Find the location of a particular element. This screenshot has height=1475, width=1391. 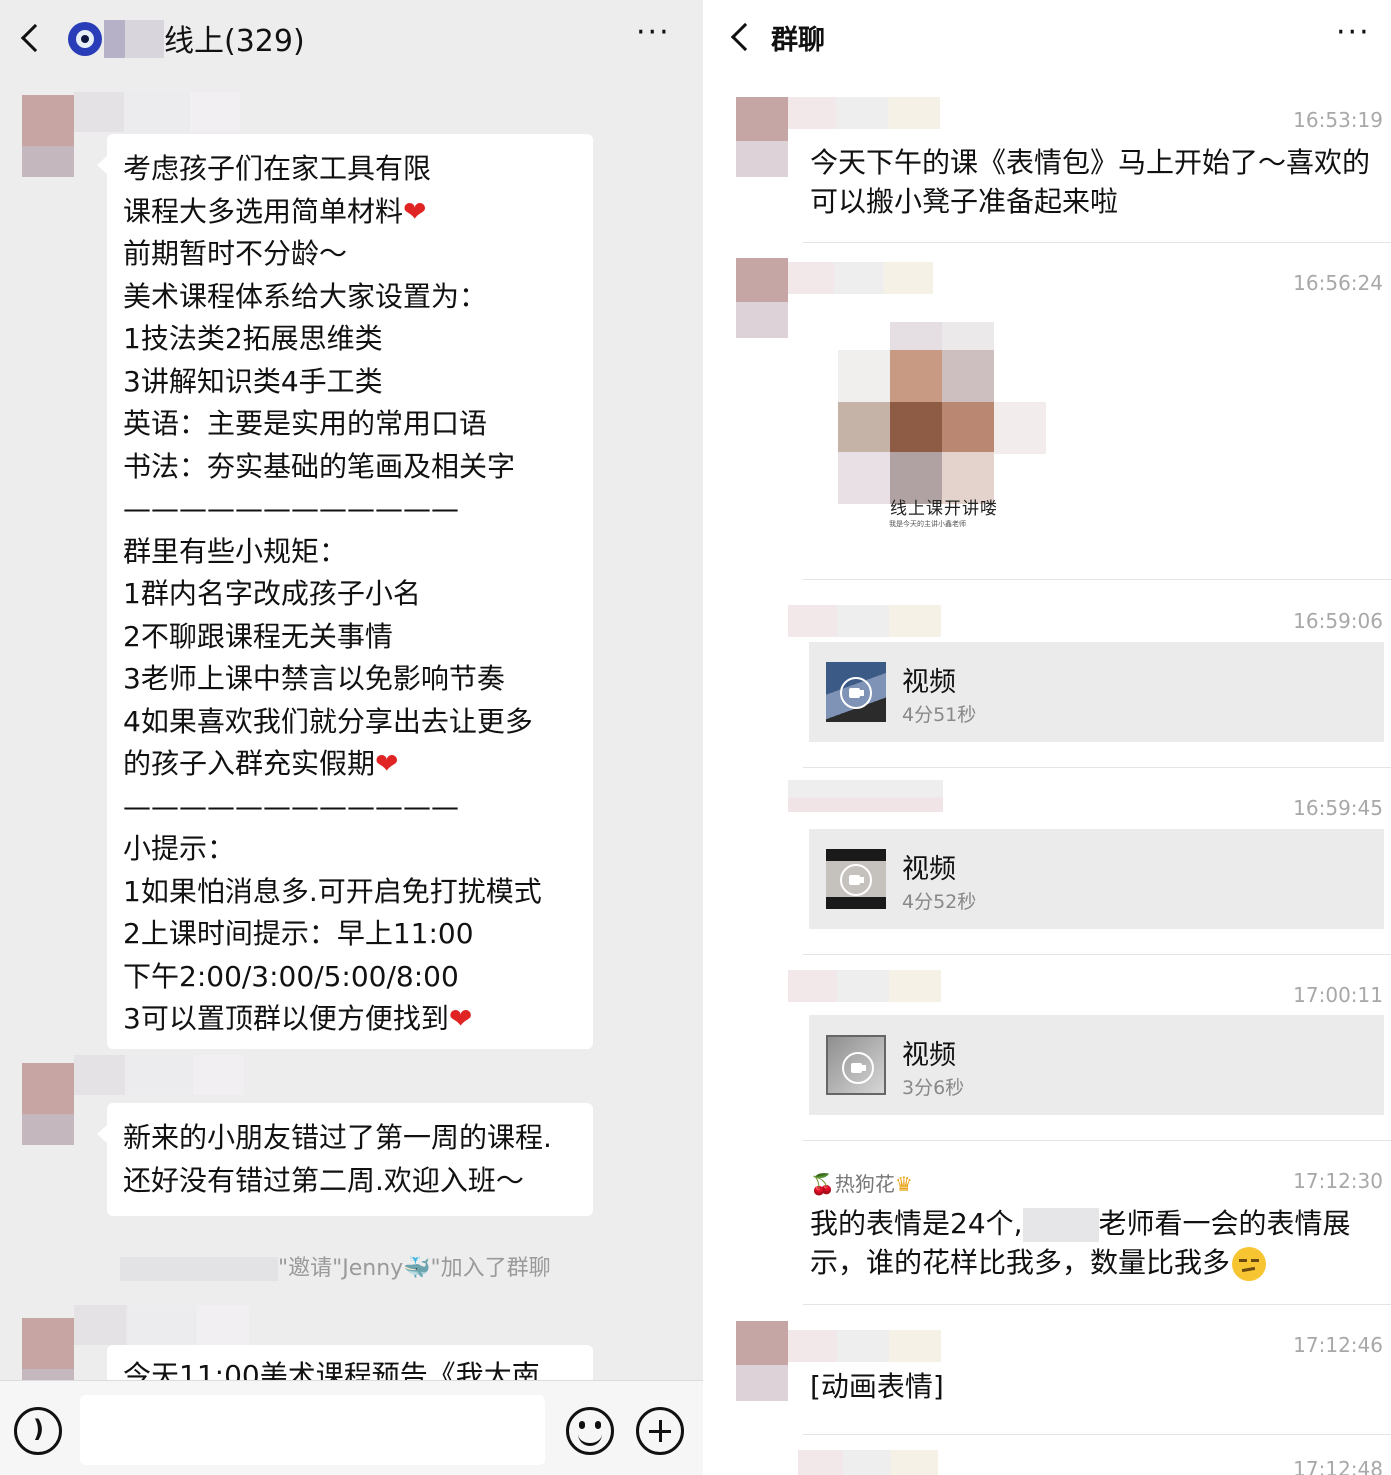

message-line: 新来的小朋友错过了第一周的课程. is located at coordinates (337, 1137).